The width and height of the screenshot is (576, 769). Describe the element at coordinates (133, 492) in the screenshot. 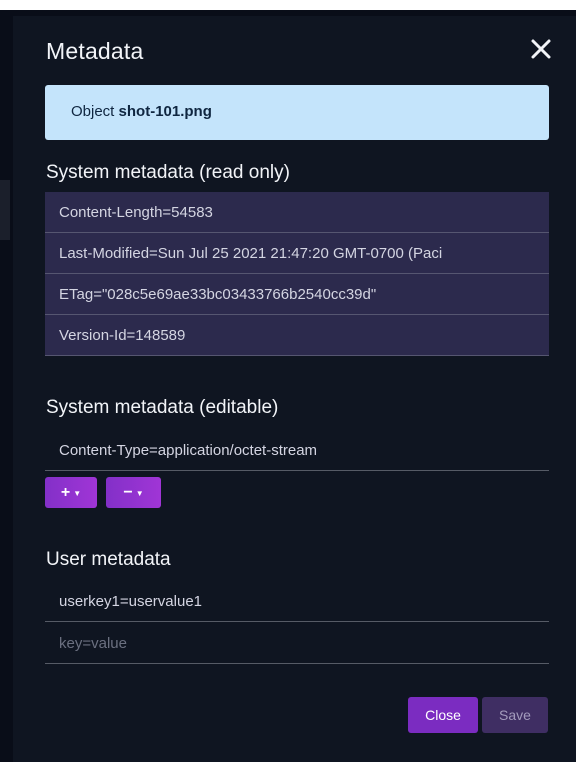

I see `remove-metadata-button: − ▼` at that location.